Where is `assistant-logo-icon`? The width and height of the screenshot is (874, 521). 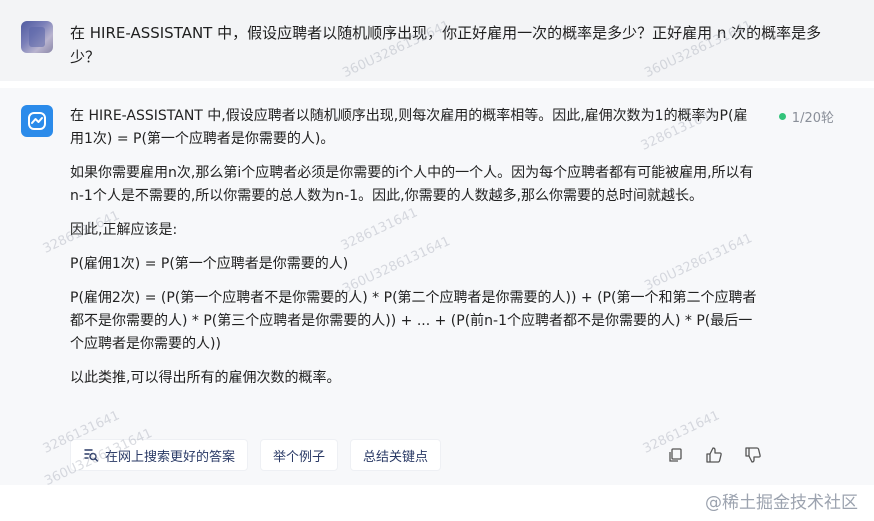 assistant-logo-icon is located at coordinates (37, 121).